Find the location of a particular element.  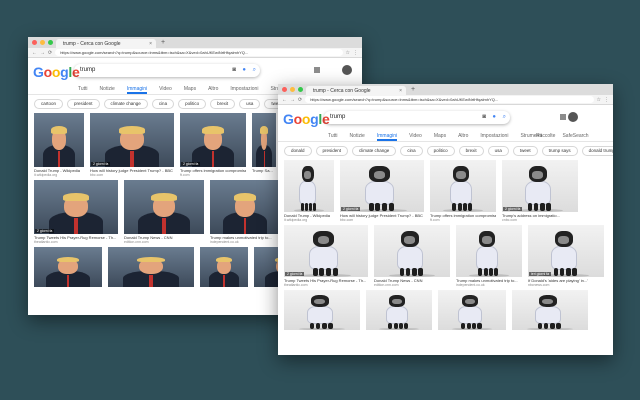

related-search-chip: brexit is located at coordinates (223, 104).